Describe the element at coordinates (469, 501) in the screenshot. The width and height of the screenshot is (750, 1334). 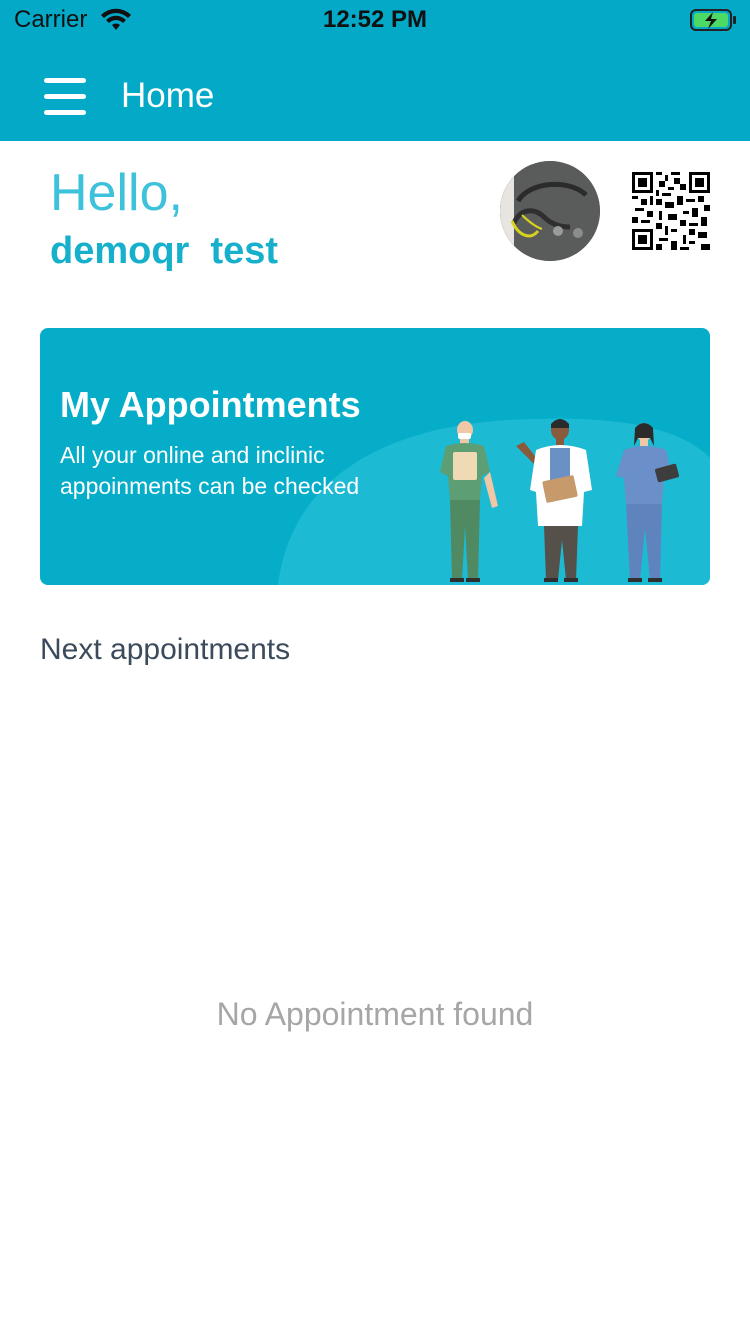
I see `nurse-green-figure` at that location.